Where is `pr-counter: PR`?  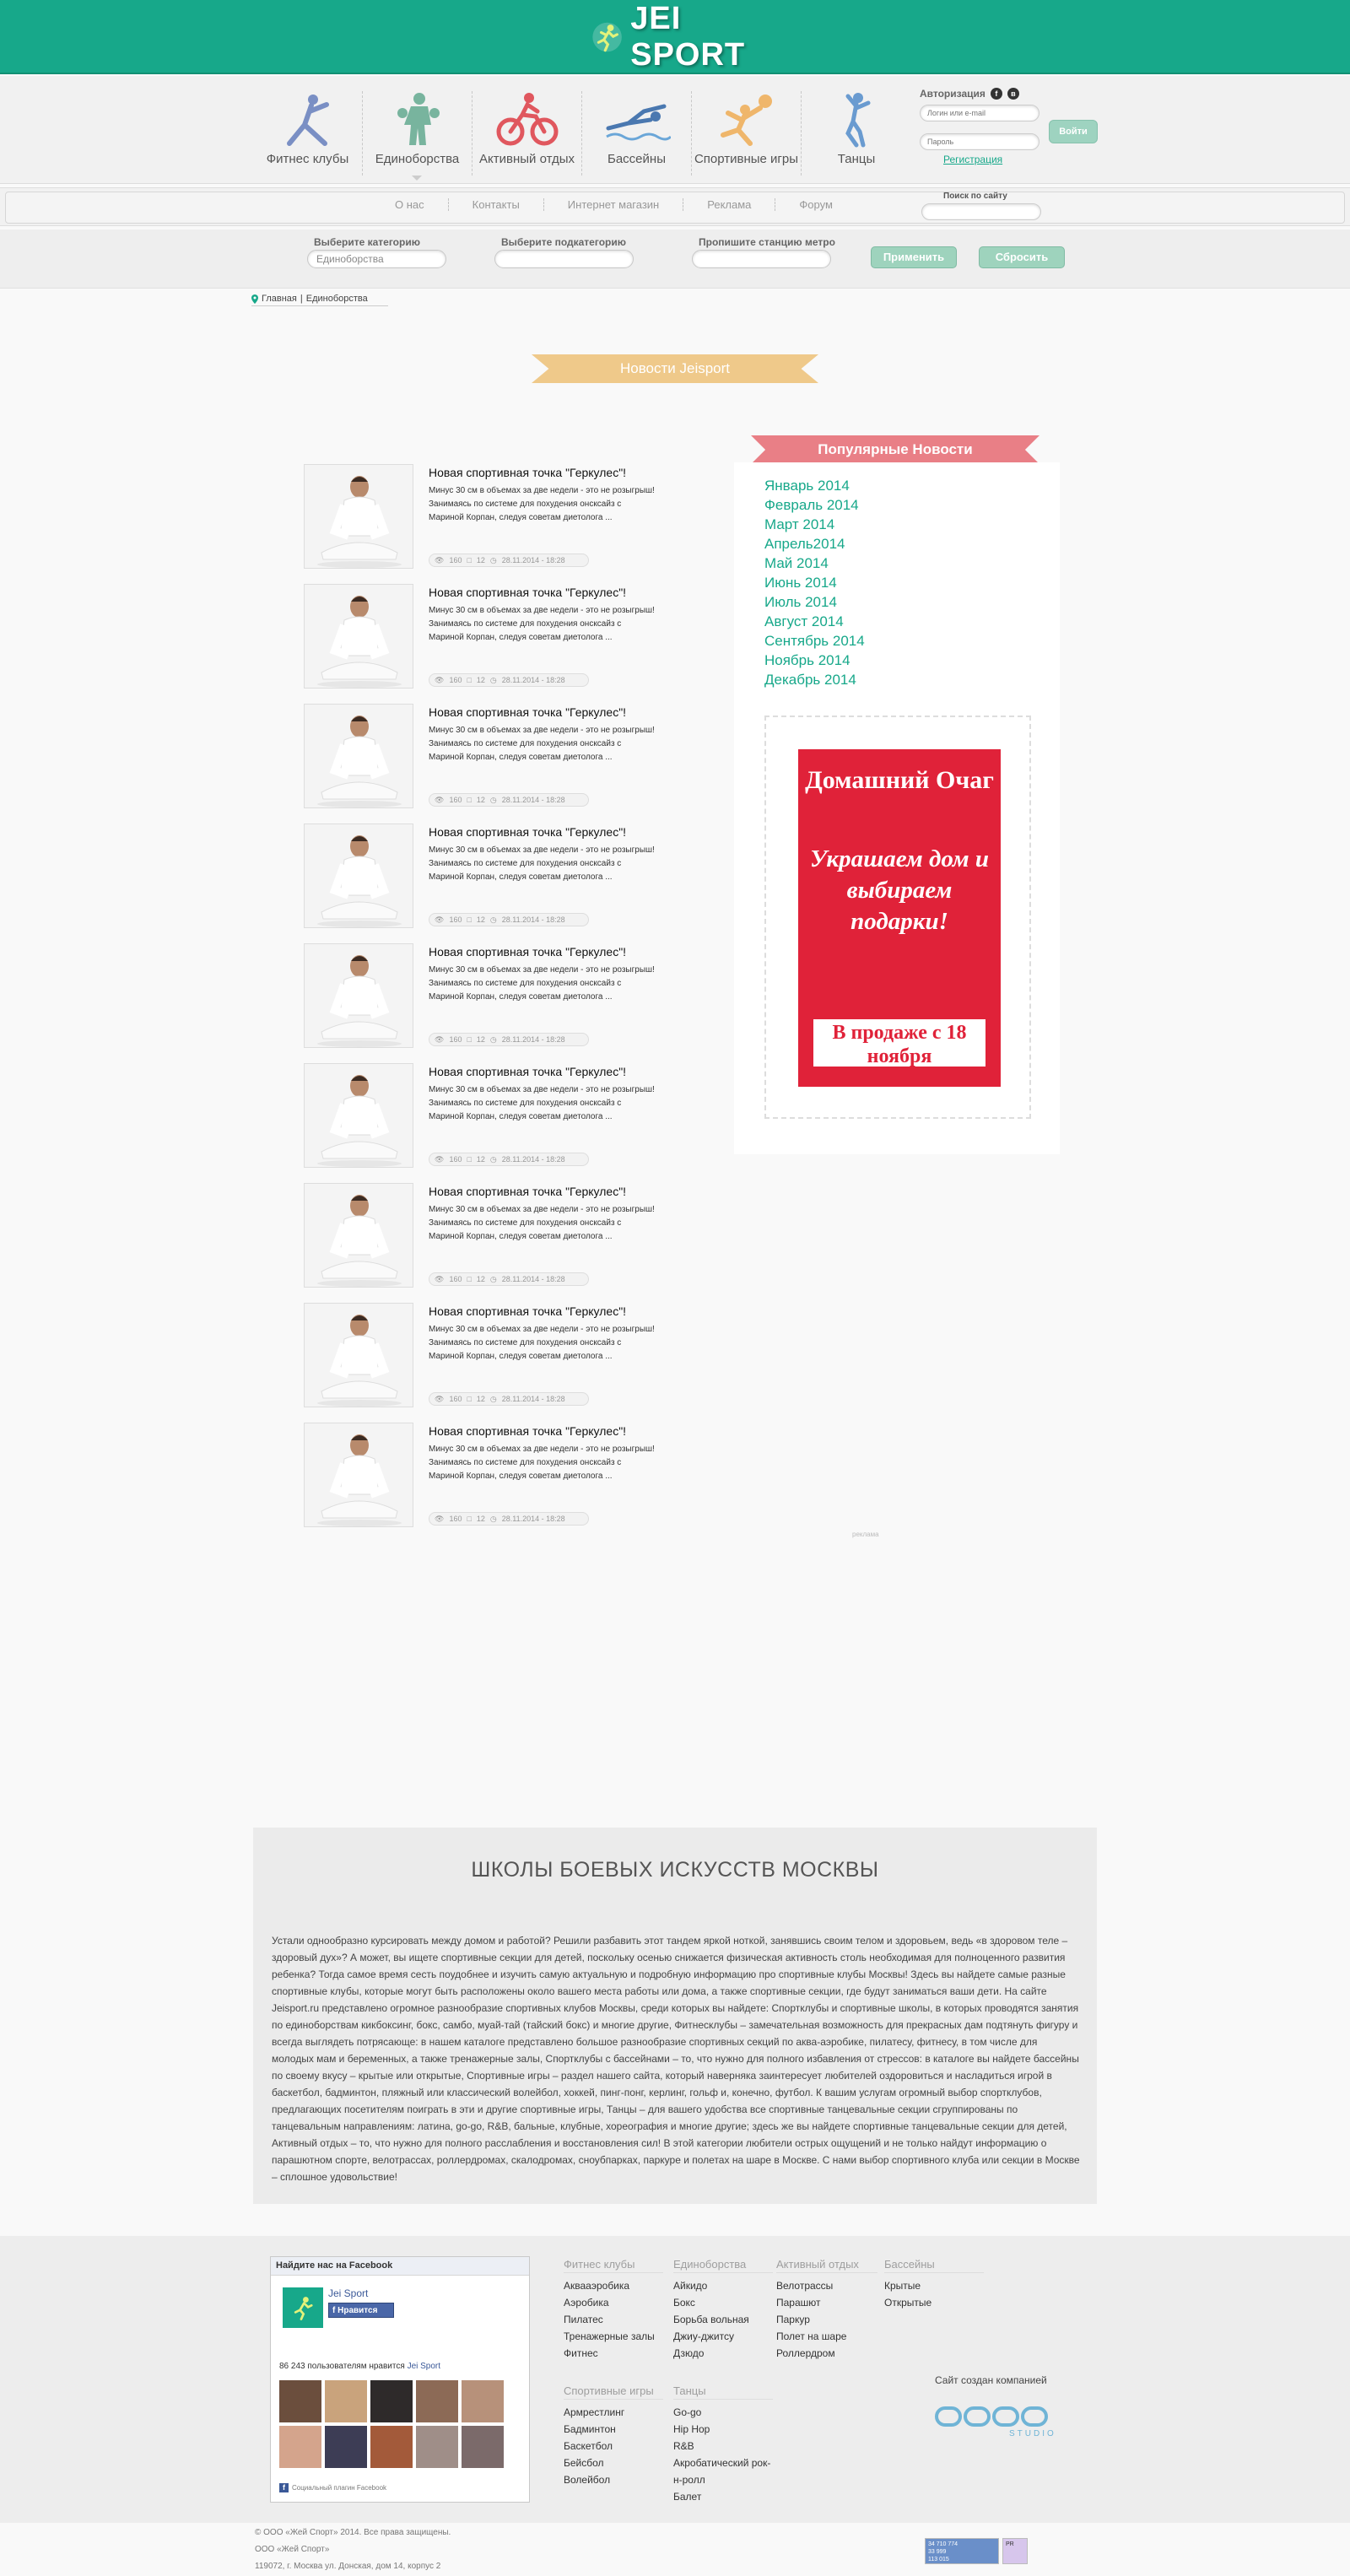 pr-counter: PR is located at coordinates (1015, 2551).